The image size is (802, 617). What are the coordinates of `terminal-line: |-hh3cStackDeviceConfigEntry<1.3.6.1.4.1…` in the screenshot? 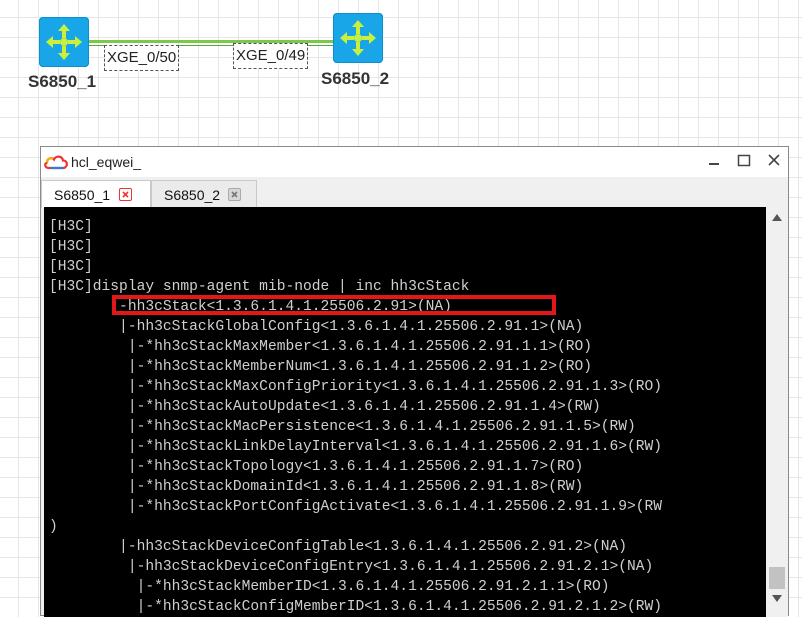 It's located at (351, 567).